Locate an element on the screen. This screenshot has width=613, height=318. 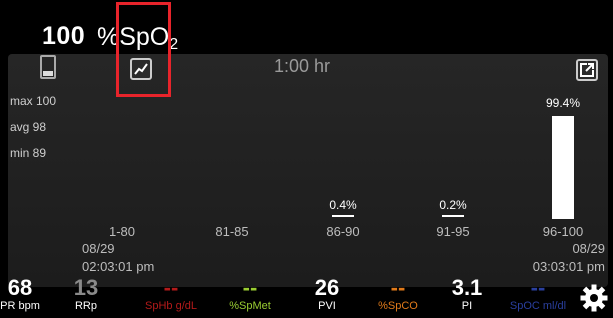
param-label: RRp is located at coordinates (86, 306).